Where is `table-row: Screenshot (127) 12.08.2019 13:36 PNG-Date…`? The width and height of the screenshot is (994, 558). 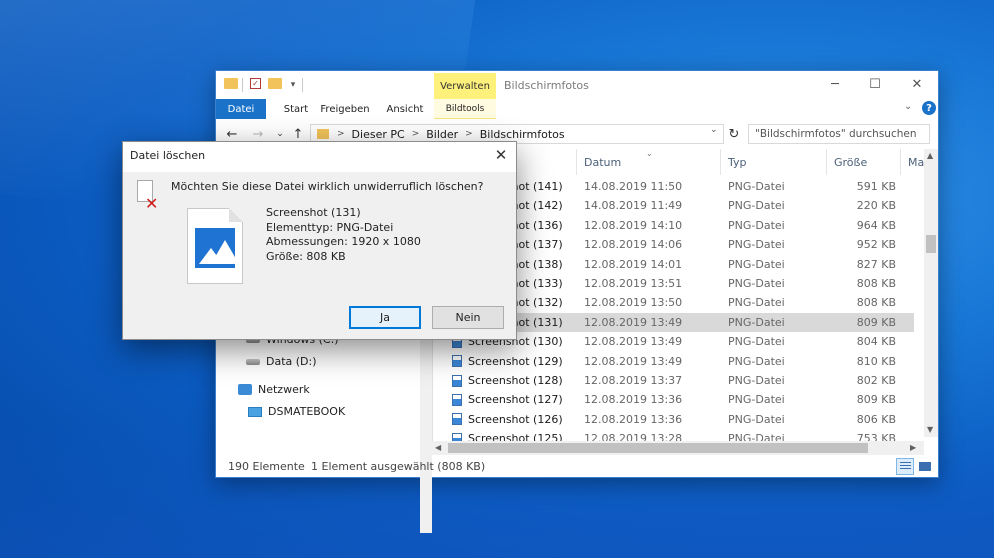
table-row: Screenshot (127) 12.08.2019 13:36 PNG-Date… is located at coordinates (677, 399).